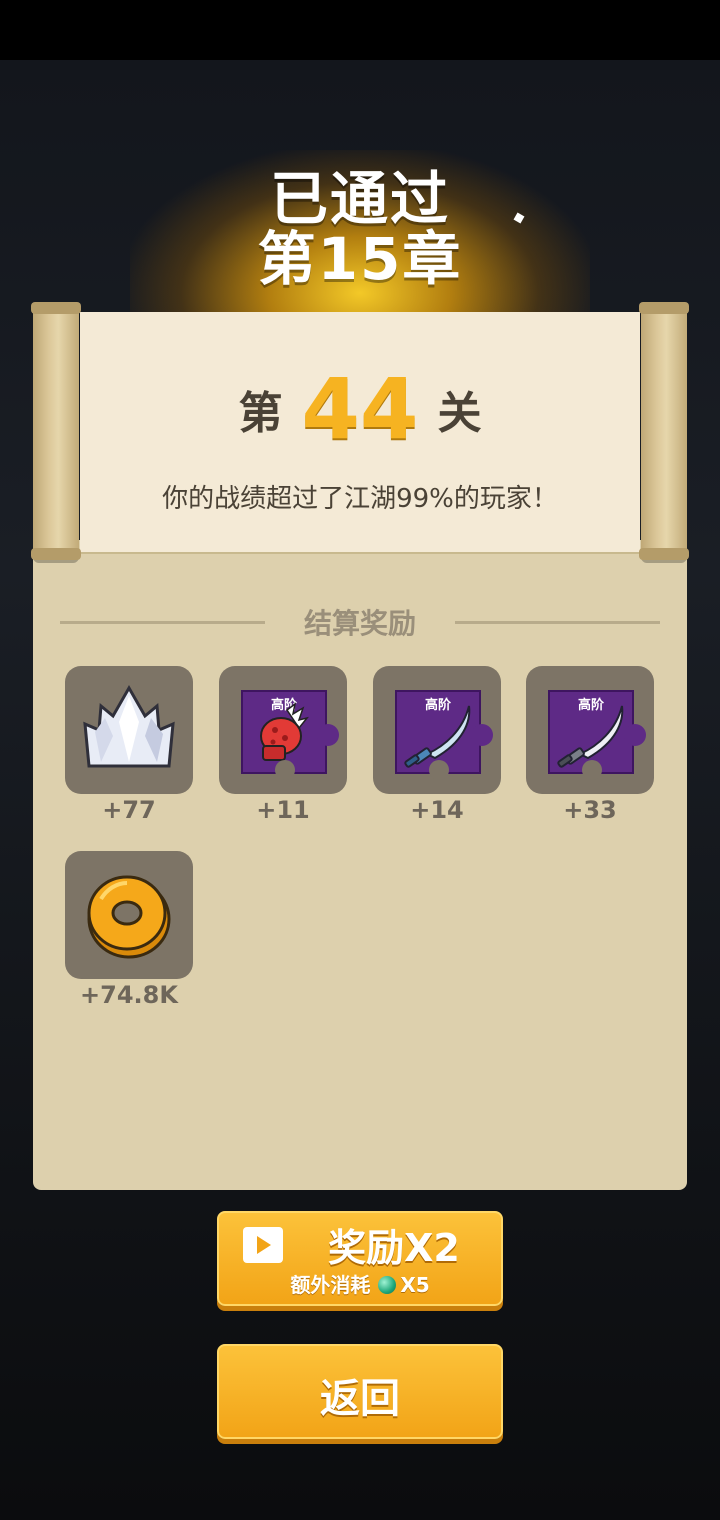 The width and height of the screenshot is (720, 1520). I want to click on stage-prefix: 第, so click(260, 413).